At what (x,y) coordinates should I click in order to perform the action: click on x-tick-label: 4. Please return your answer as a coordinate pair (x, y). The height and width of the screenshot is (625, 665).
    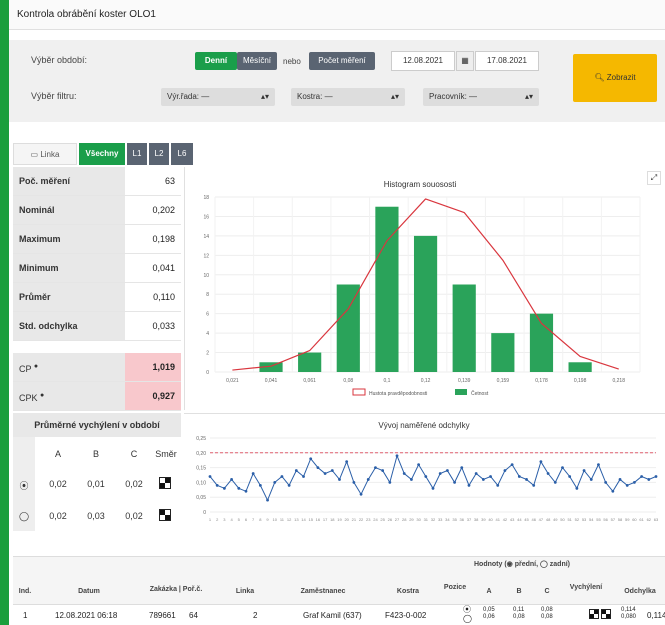
    Looking at the image, I should click on (231, 519).